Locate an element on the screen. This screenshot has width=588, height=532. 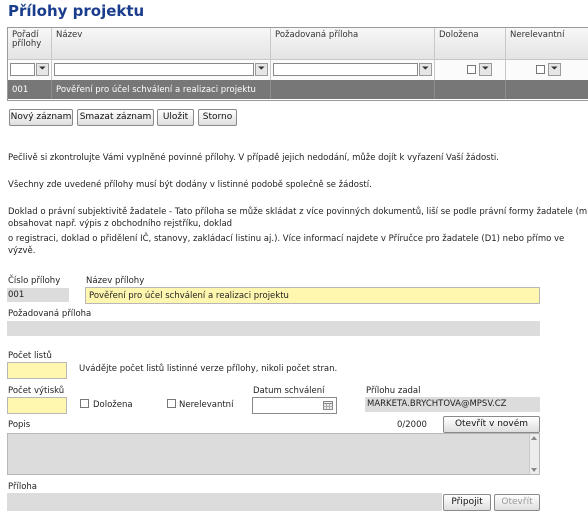
pocet-vytisku-input is located at coordinates (37, 405).